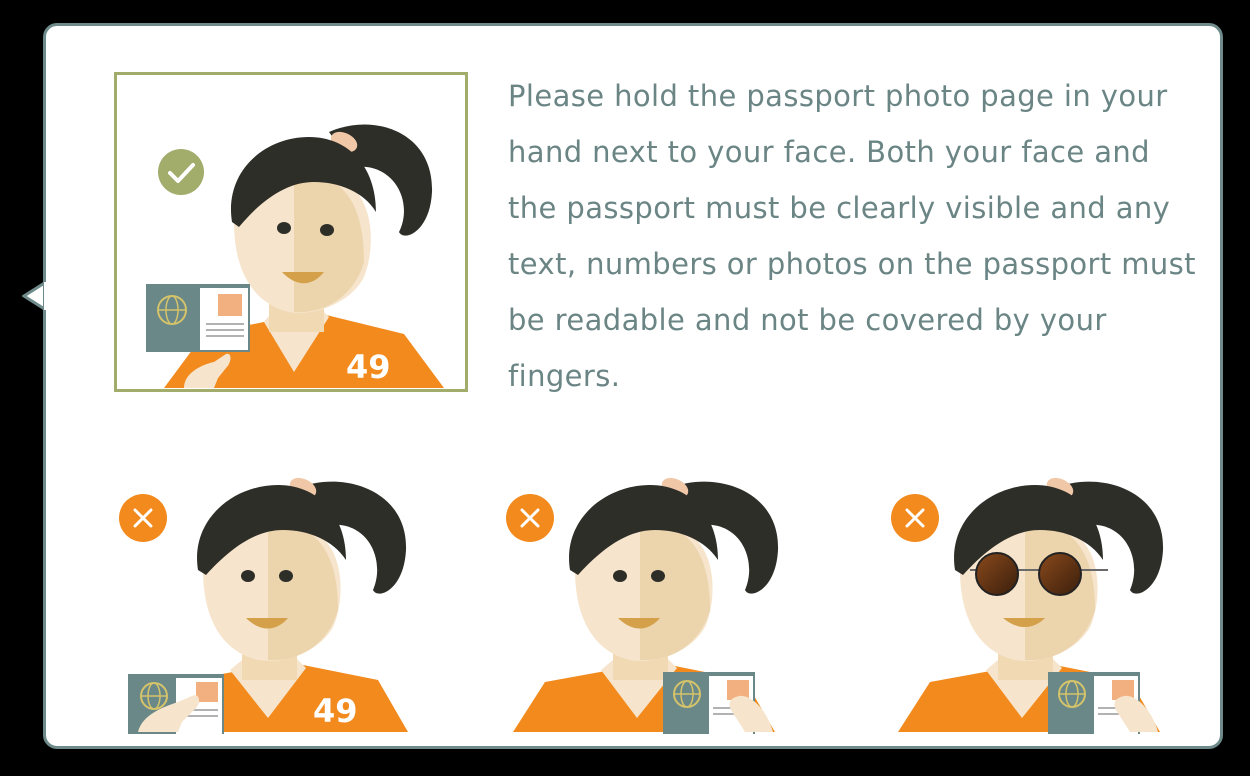 The image size is (1250, 776). I want to click on correct-example: 49, so click(291, 232).